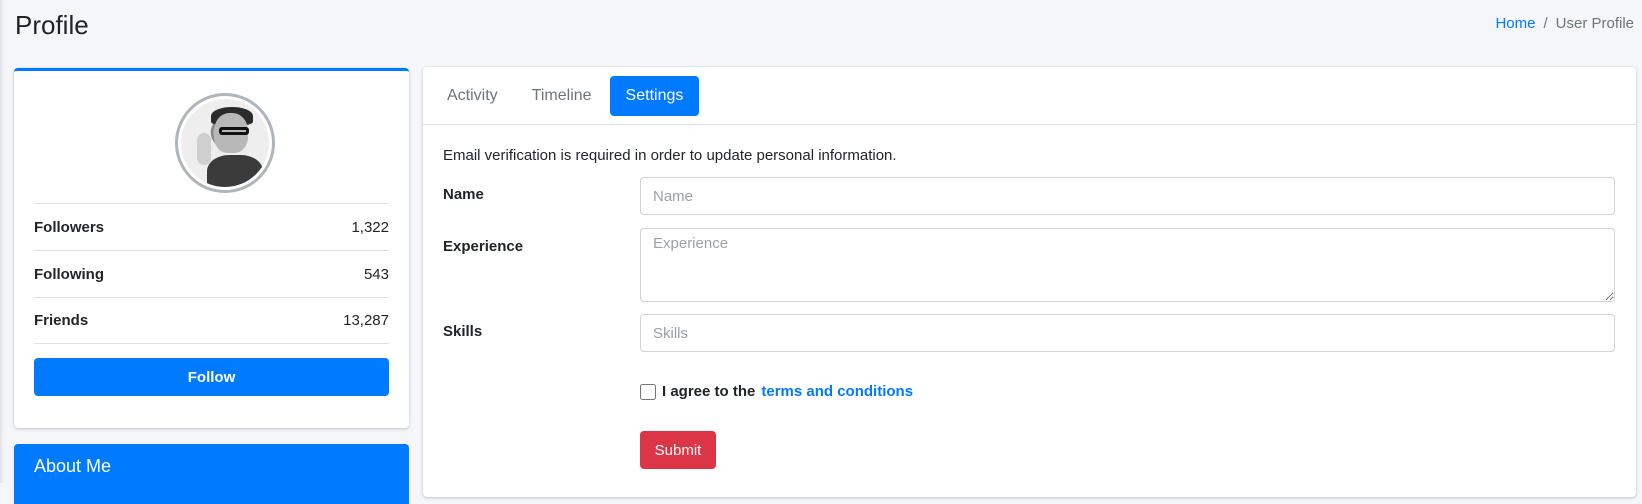  Describe the element at coordinates (1127, 333) in the screenshot. I see `skills-input` at that location.